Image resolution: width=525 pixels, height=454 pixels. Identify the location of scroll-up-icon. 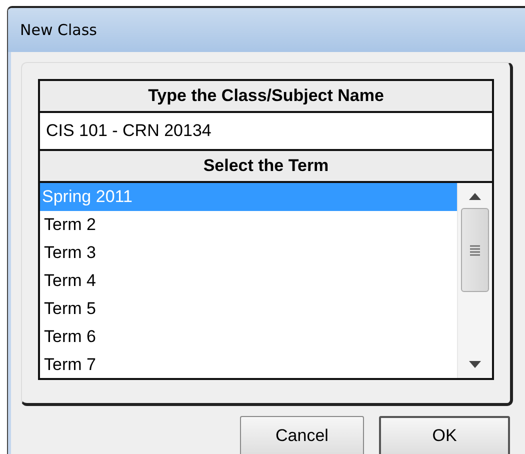
(475, 196).